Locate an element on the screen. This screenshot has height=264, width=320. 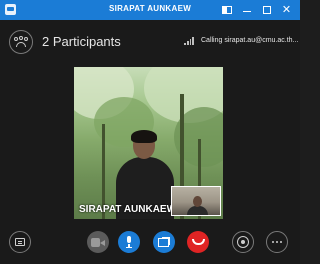
video-camera-icon is located at coordinates (98, 242).